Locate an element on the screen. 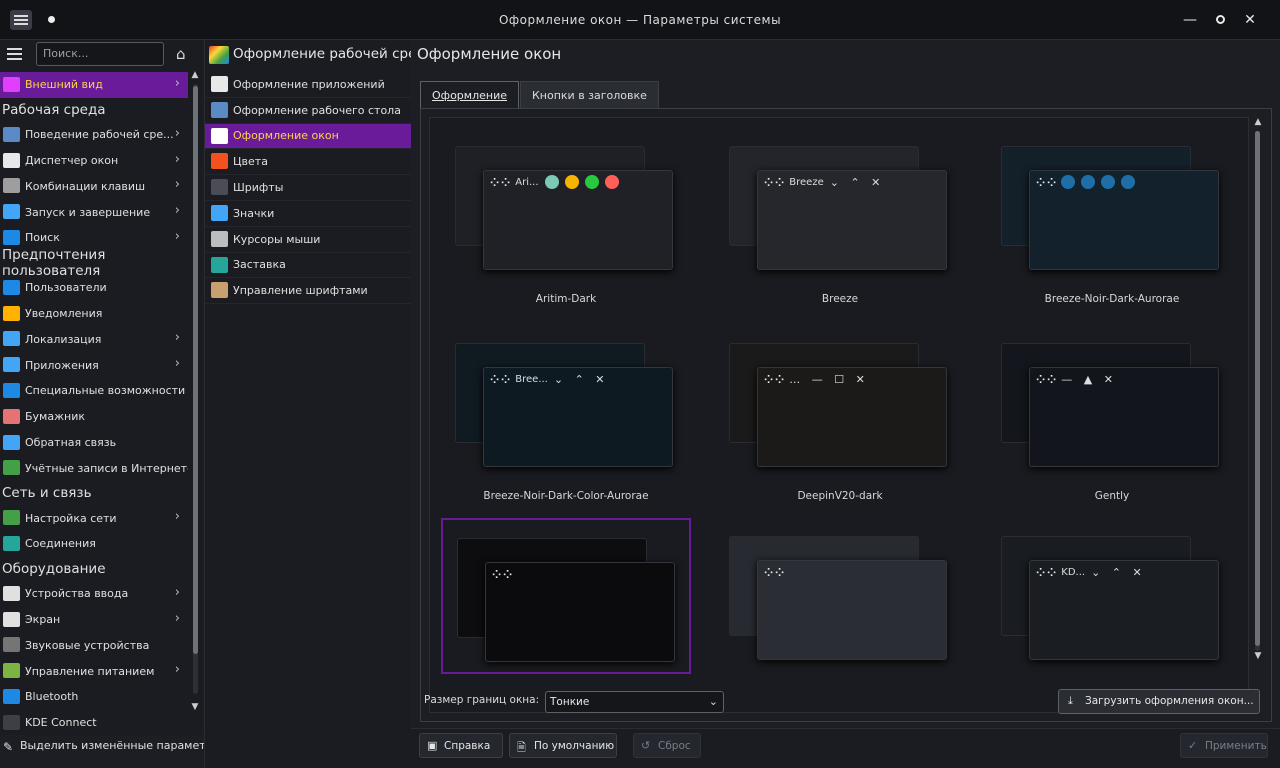 The image size is (1280, 768). sidebar-item-label: Соединения is located at coordinates (60, 544).